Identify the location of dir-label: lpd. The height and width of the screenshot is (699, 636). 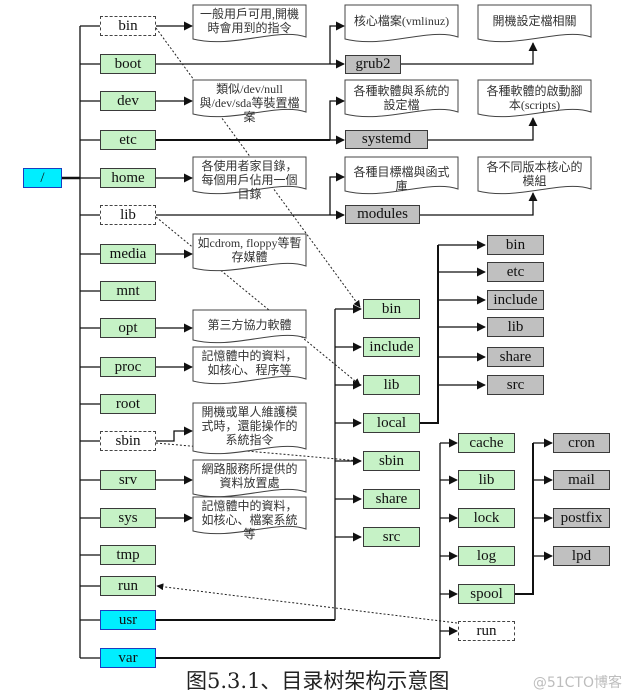
(581, 555).